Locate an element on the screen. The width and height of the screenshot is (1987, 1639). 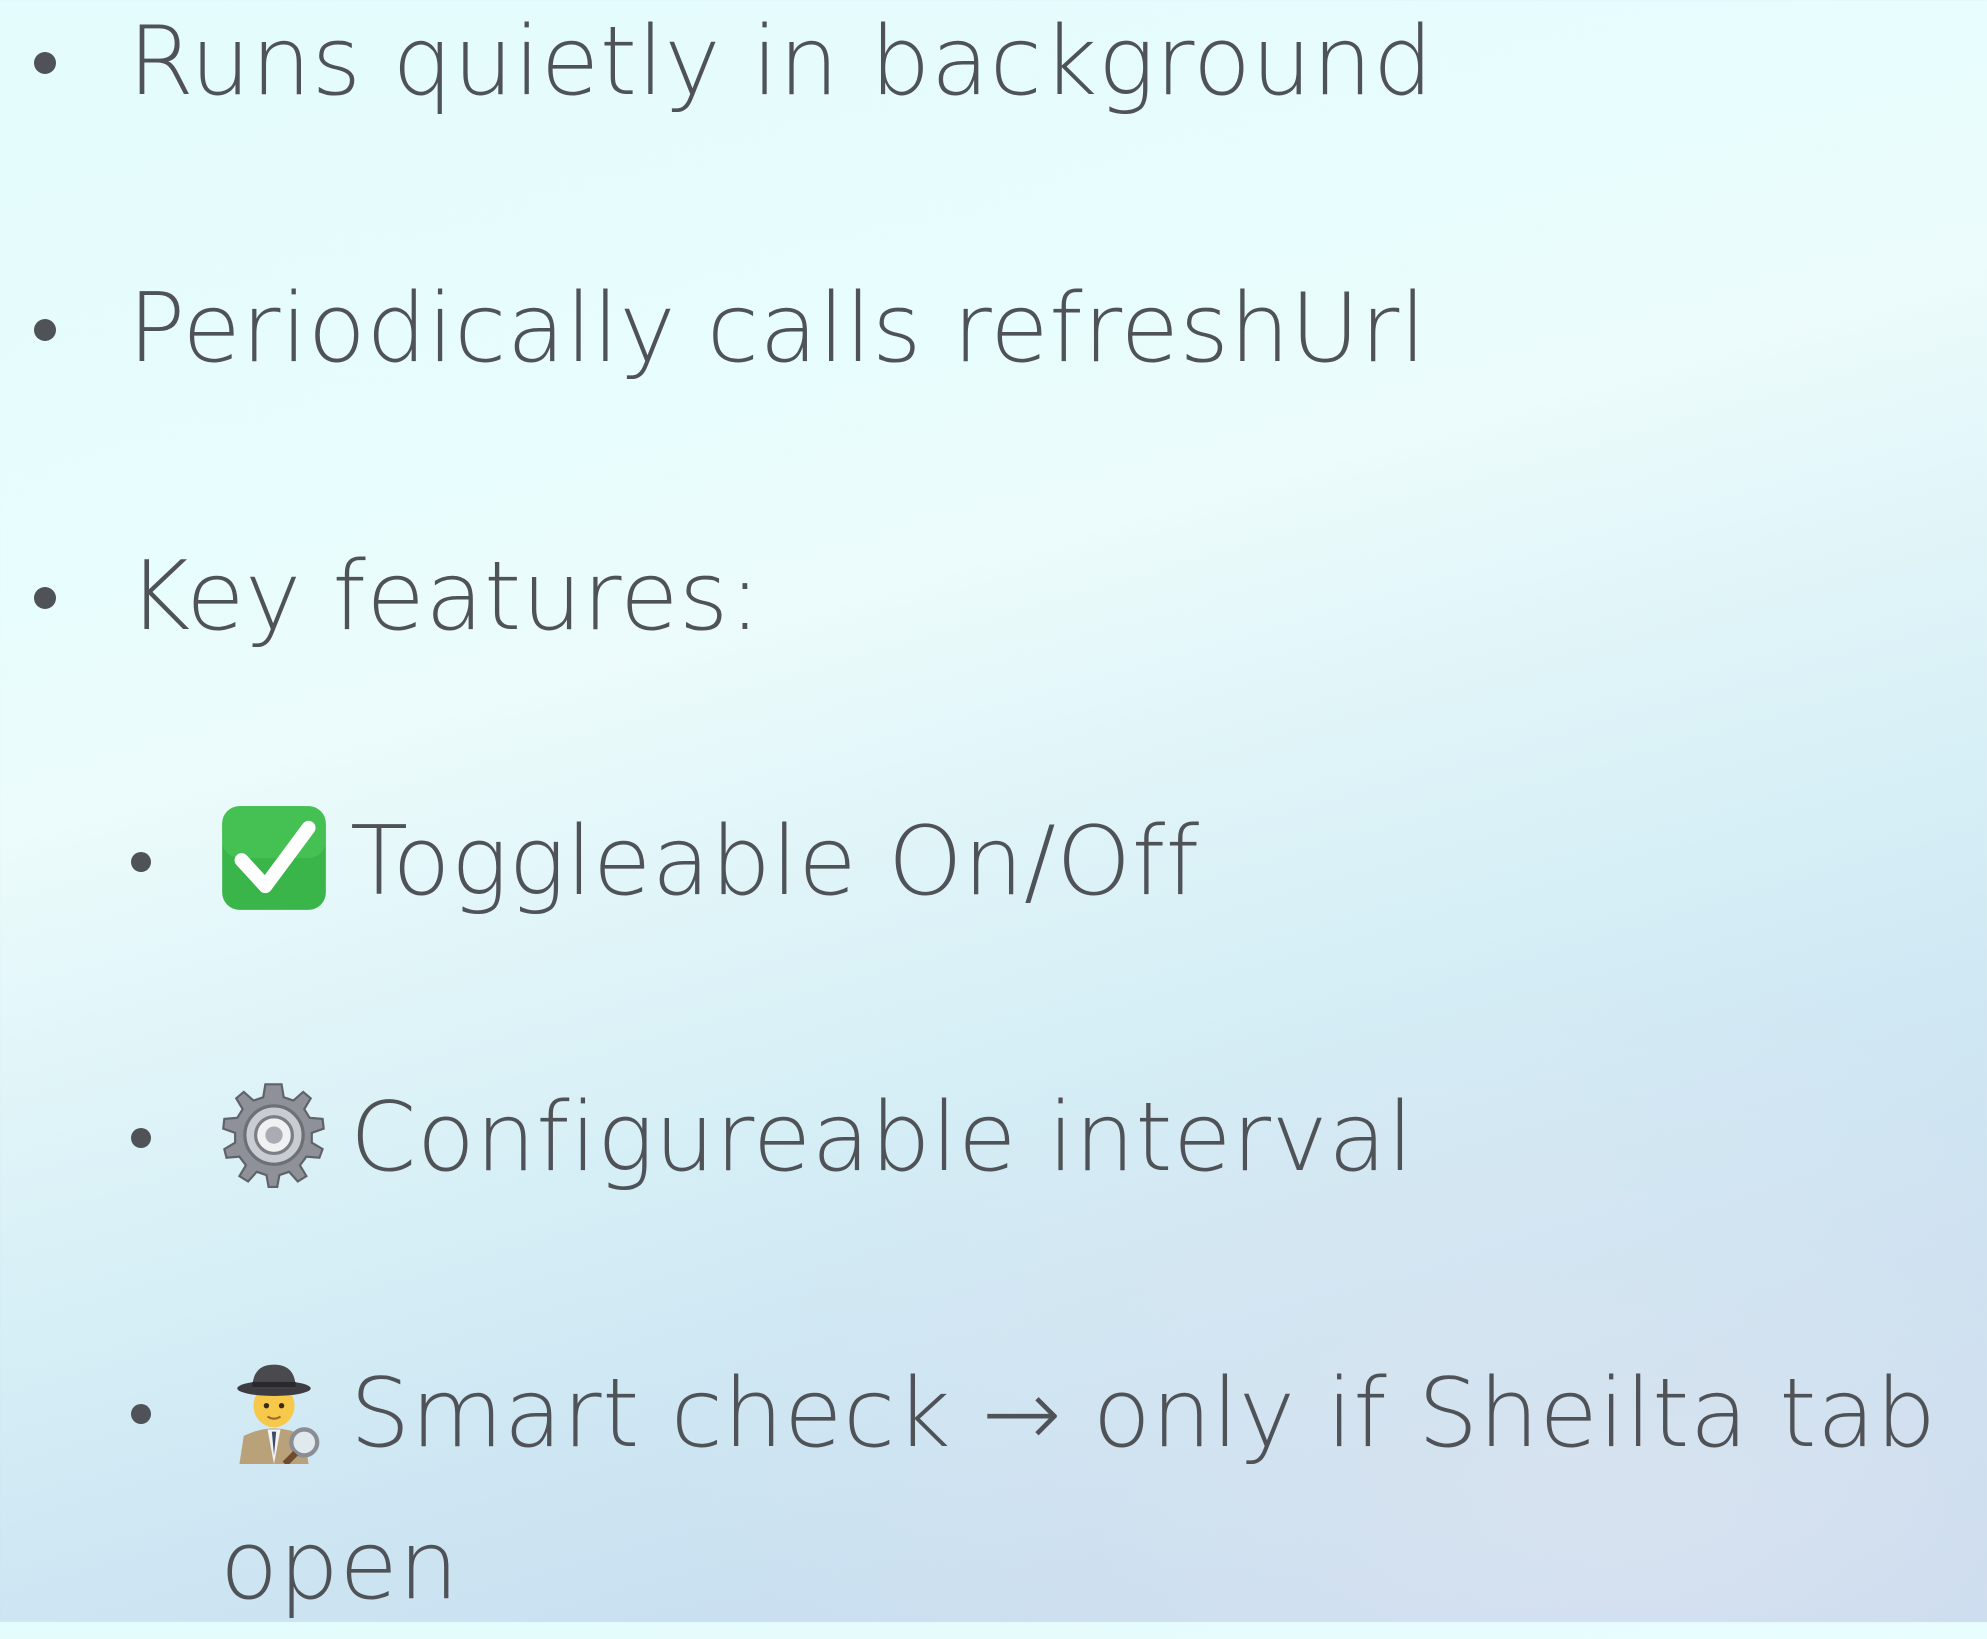
feature-item: Smart check → only if Sheilta tab is located at coordinates (993, 1414).